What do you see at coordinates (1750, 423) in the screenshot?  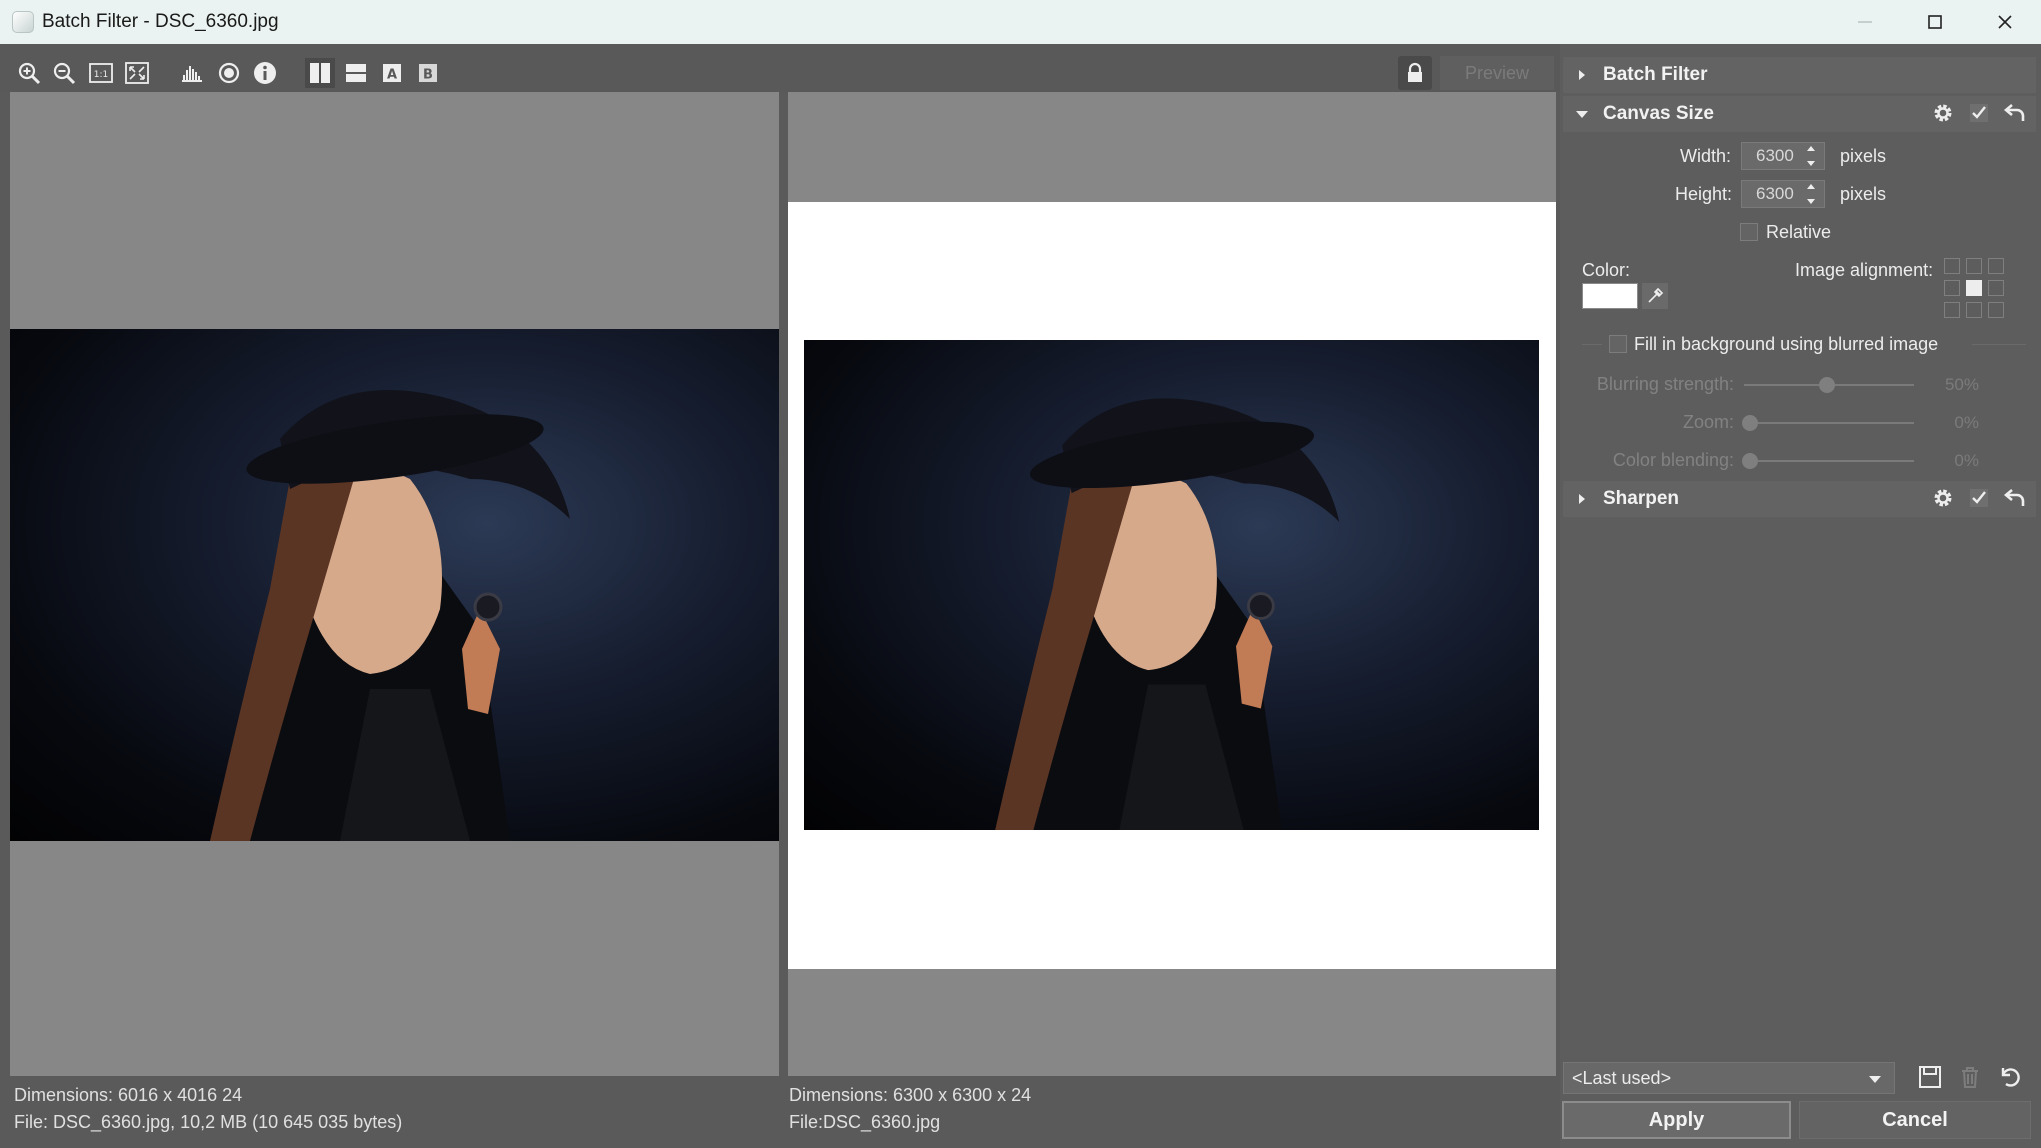 I see `zoom-handle` at bounding box center [1750, 423].